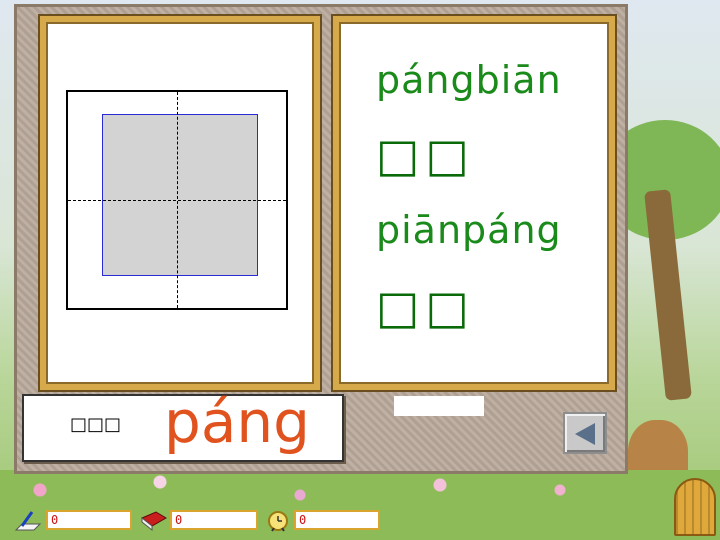  Describe the element at coordinates (425, 155) in the screenshot. I see `word-1-hanzi: □□` at that location.